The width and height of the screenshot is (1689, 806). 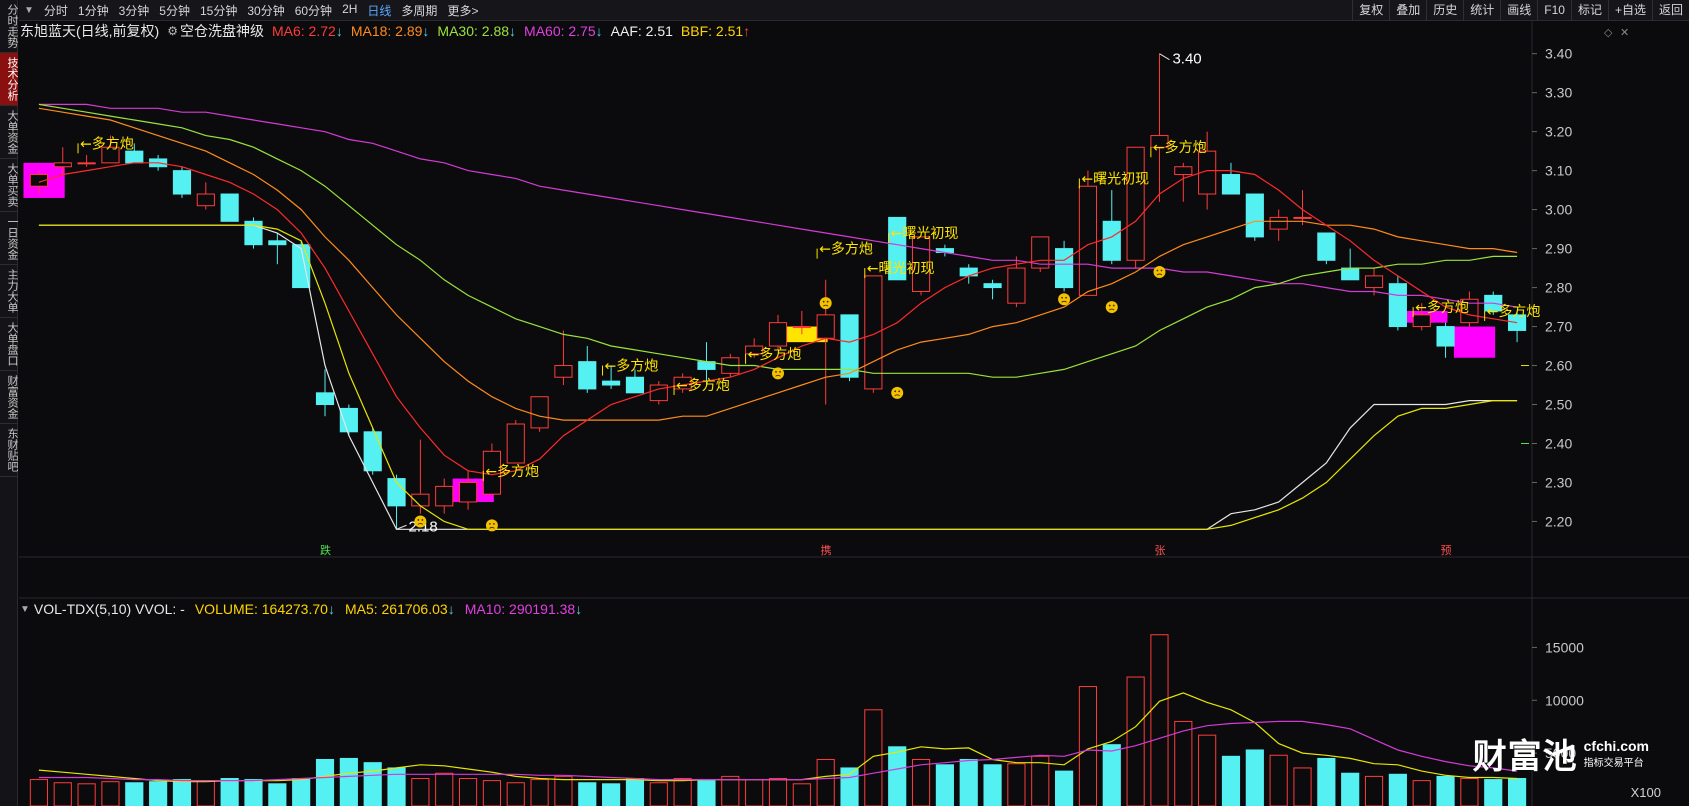 What do you see at coordinates (1370, 10) in the screenshot?
I see `tool-button-0: 复权` at bounding box center [1370, 10].